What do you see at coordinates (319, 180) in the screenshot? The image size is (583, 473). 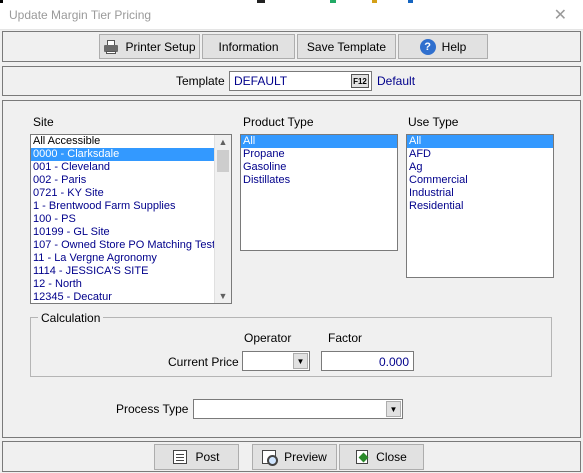 I see `product-type-list-item: Distillates` at bounding box center [319, 180].